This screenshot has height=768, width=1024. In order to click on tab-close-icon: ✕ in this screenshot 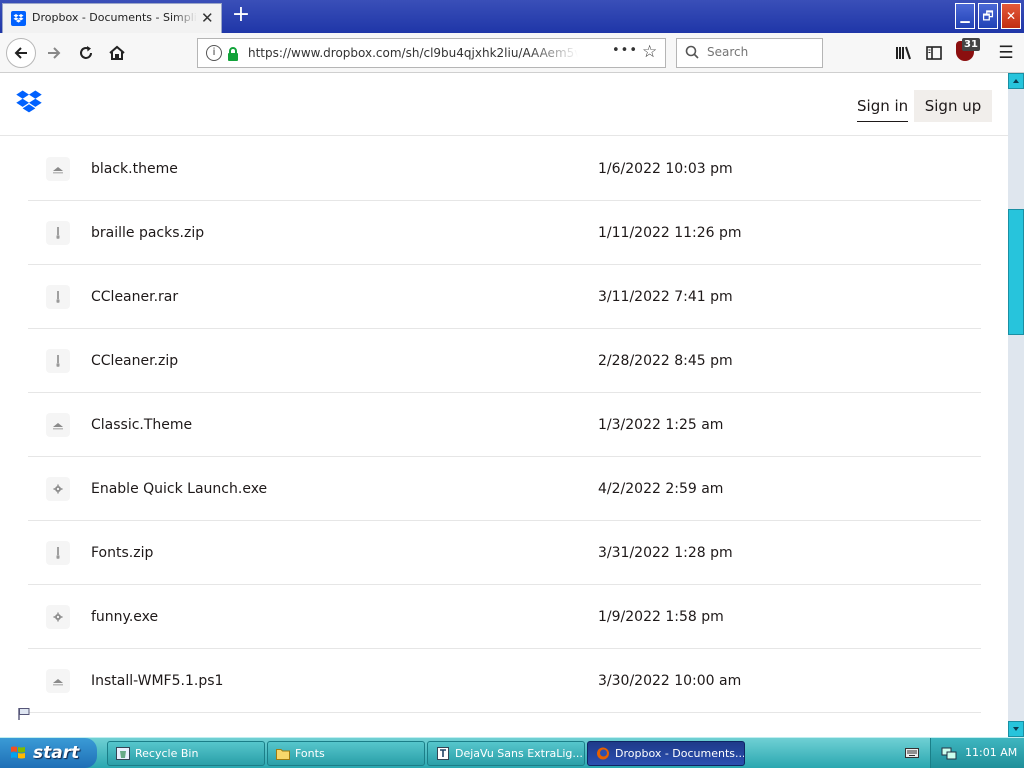, I will do `click(207, 18)`.